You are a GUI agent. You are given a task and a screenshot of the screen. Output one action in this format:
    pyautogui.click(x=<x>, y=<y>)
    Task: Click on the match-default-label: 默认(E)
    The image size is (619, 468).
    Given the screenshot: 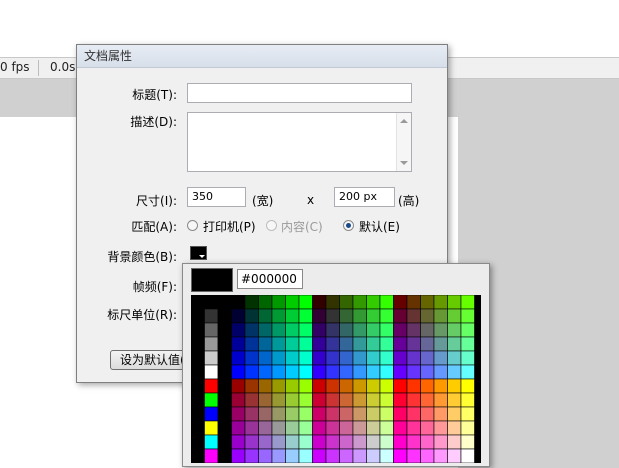 What is the action you would take?
    pyautogui.click(x=379, y=226)
    